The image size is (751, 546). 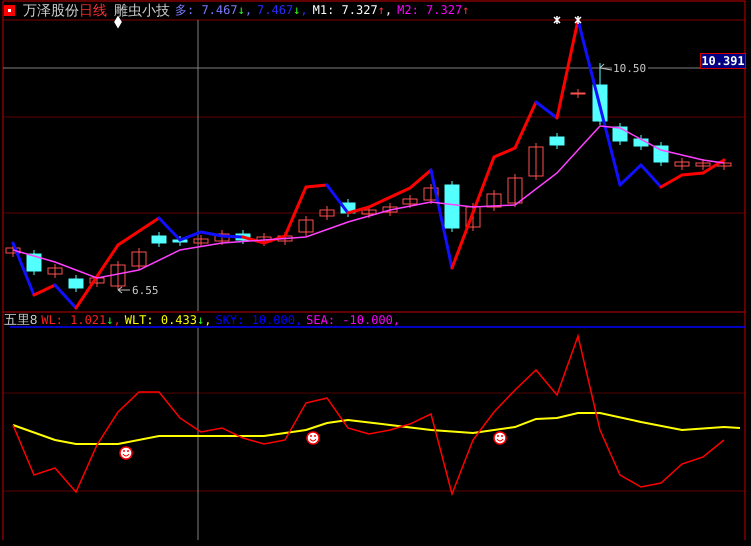 What do you see at coordinates (429, 10) in the screenshot?
I see `indicator-value: M2: 7.327` at bounding box center [429, 10].